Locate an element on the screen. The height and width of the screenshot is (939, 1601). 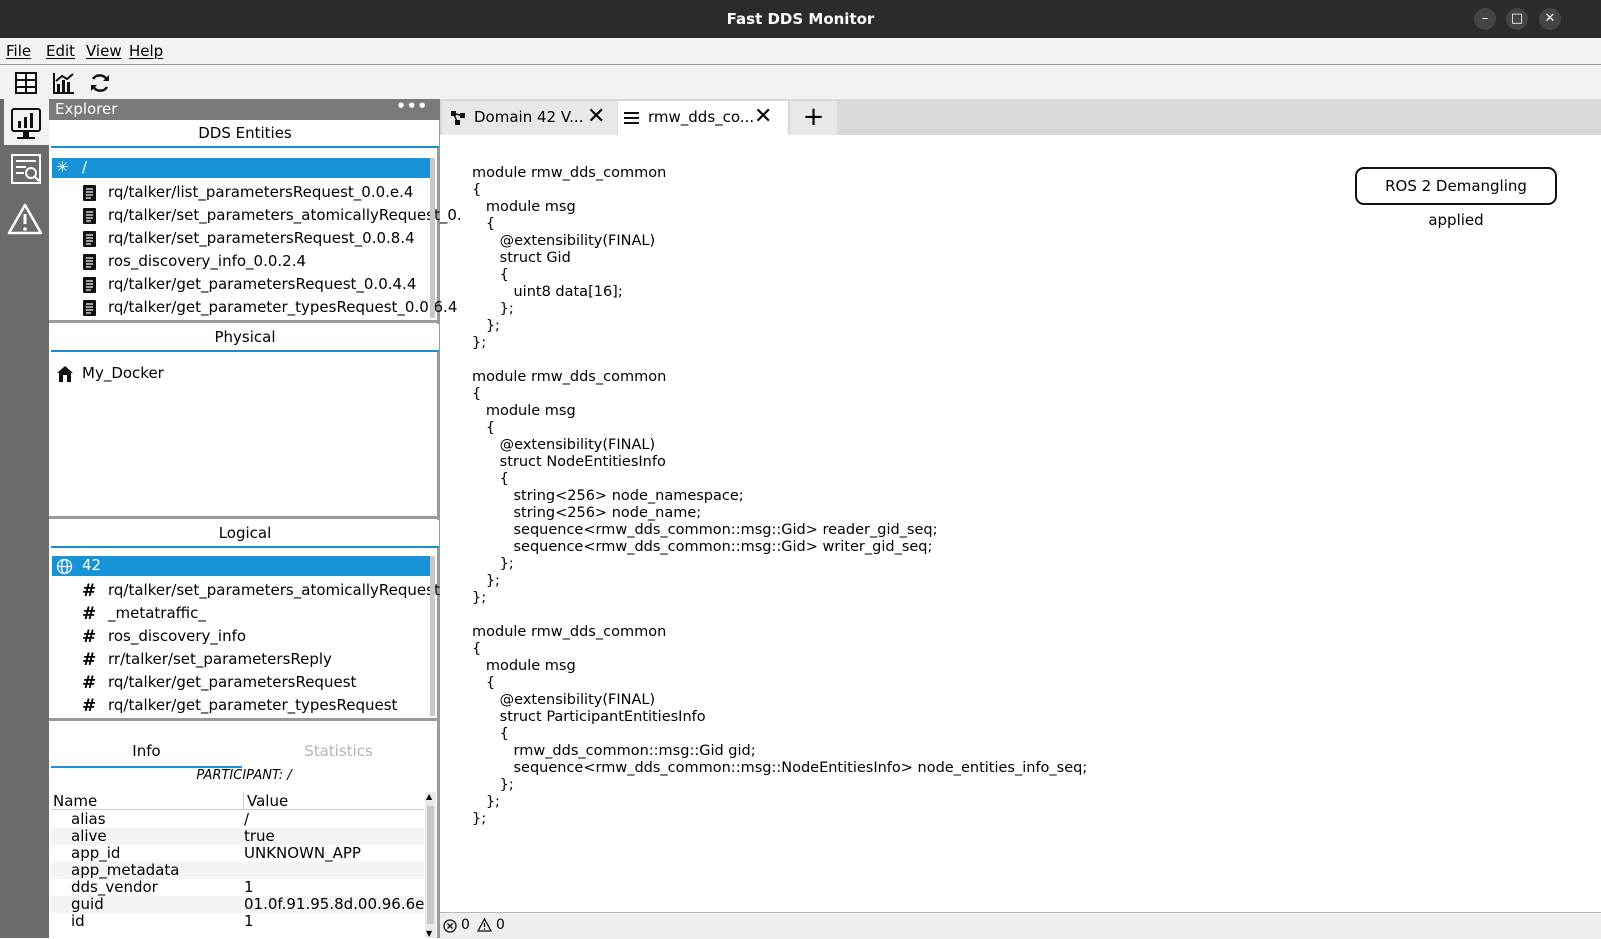
info-key: alive is located at coordinates (89, 836).